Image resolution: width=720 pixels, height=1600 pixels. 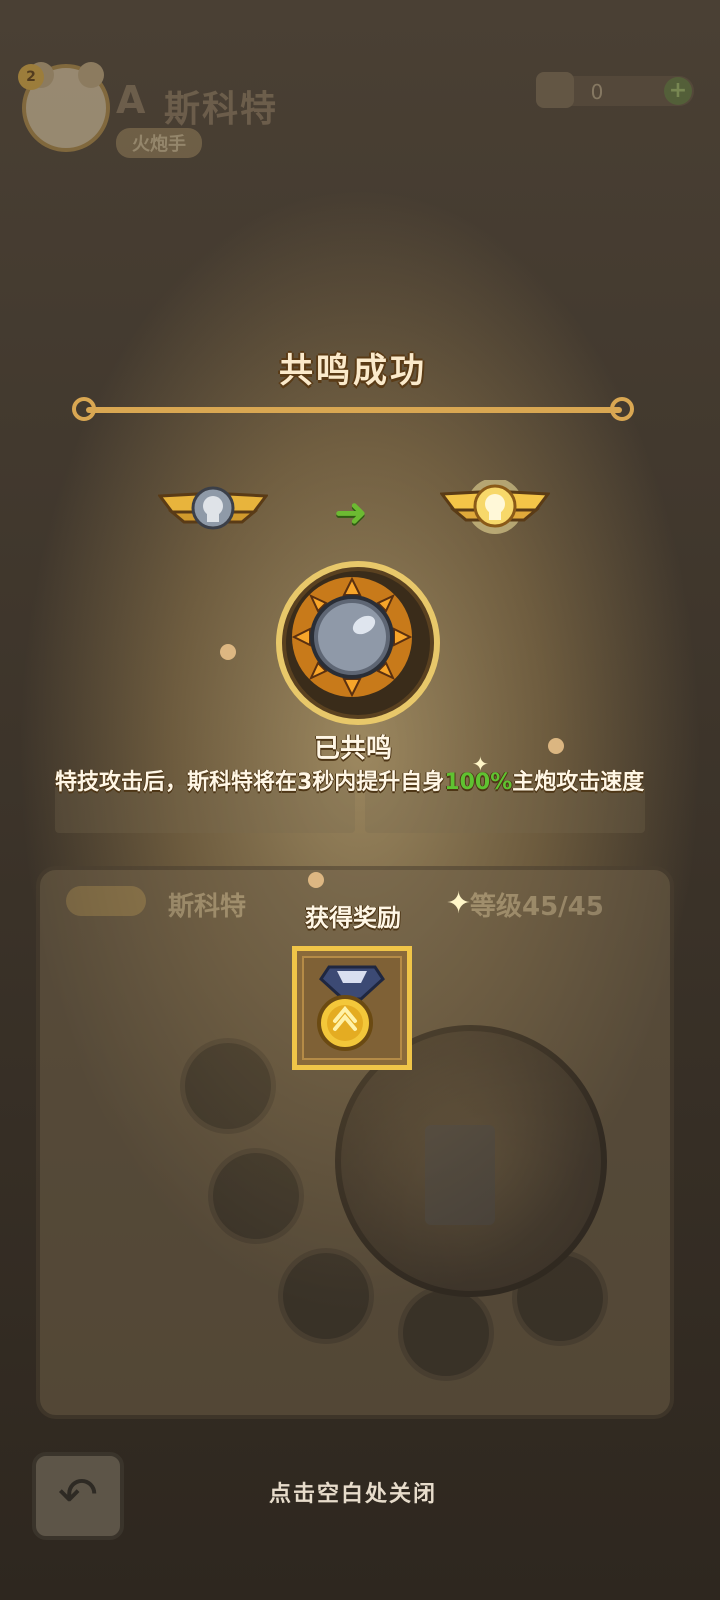 I want to click on skill-icon-frame, so click(x=358, y=643).